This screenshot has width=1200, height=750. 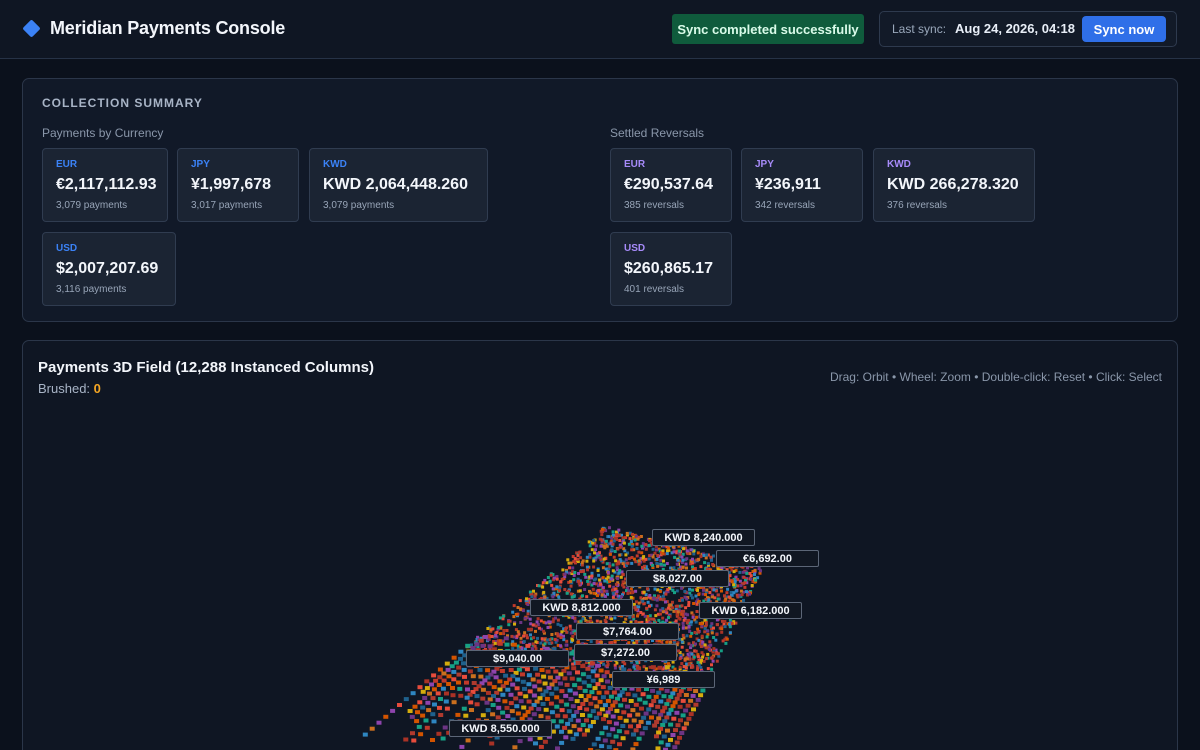 What do you see at coordinates (517, 658) in the screenshot?
I see `value-label: $9,040.00` at bounding box center [517, 658].